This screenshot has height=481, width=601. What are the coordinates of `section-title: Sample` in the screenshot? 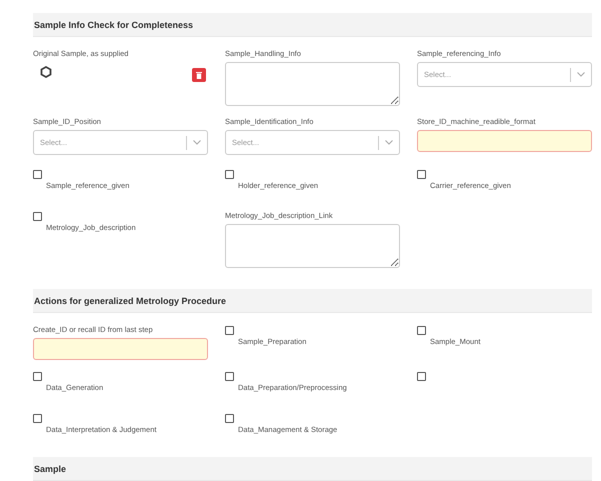 It's located at (50, 469).